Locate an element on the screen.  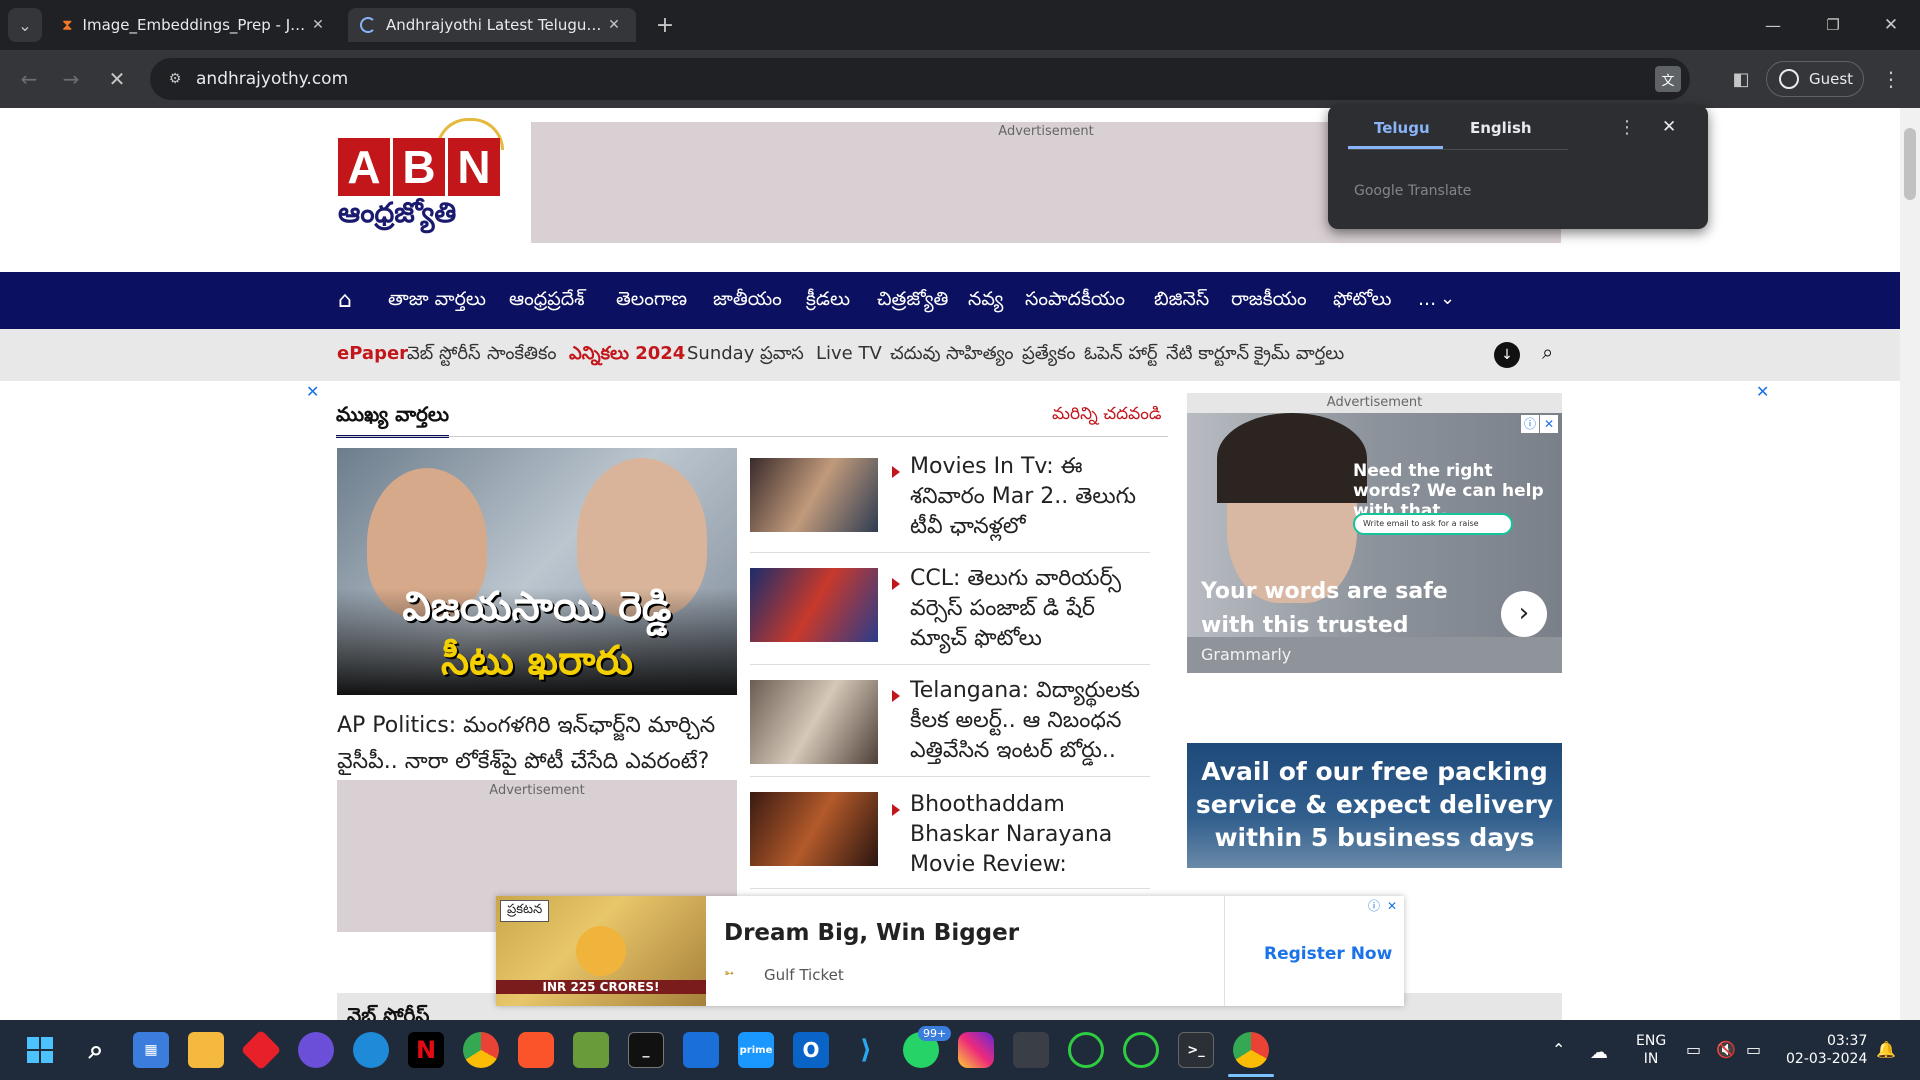
side-panel-button: ◧ is located at coordinates (1741, 79).